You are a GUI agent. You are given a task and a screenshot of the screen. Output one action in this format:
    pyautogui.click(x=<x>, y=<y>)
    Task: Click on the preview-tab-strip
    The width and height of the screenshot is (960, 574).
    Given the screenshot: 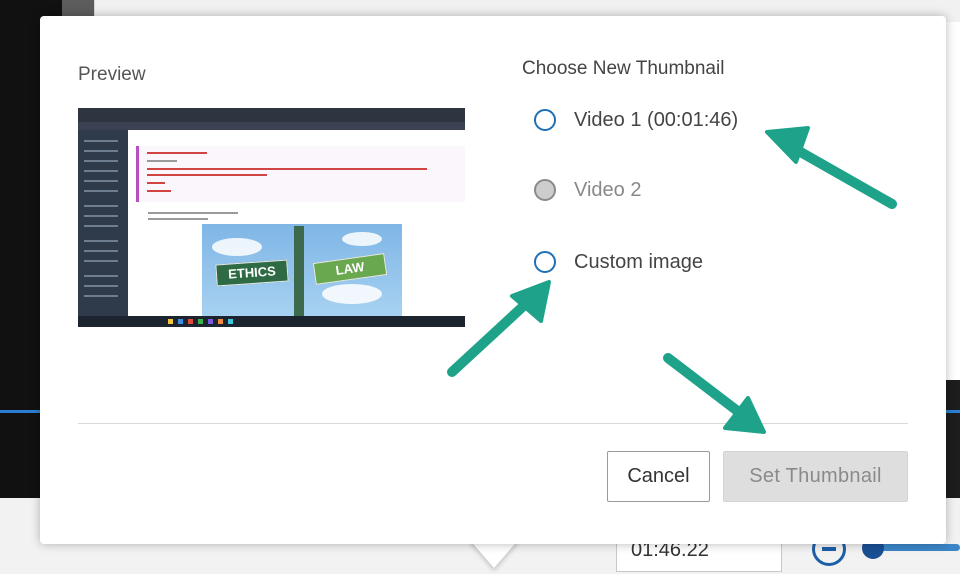 What is the action you would take?
    pyautogui.click(x=271, y=126)
    